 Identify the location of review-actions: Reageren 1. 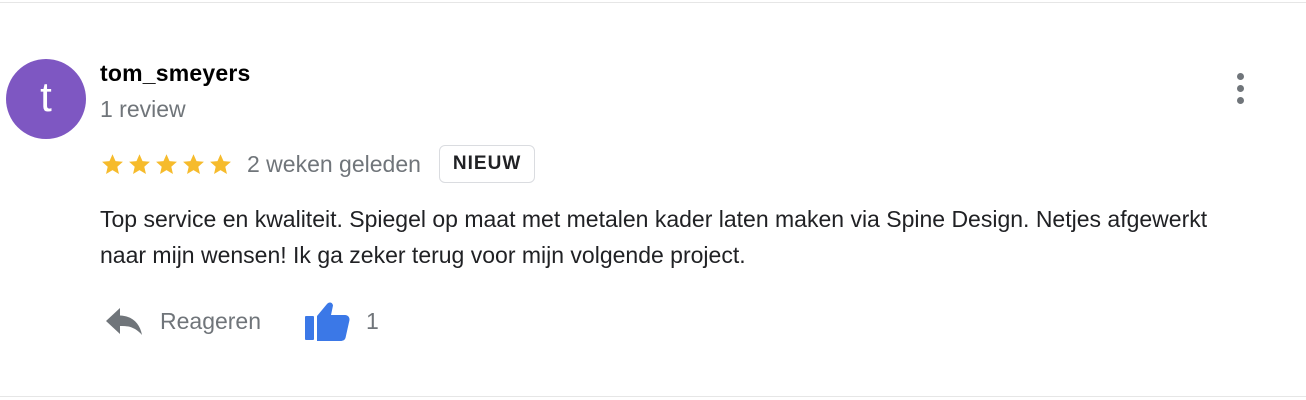
(239, 321).